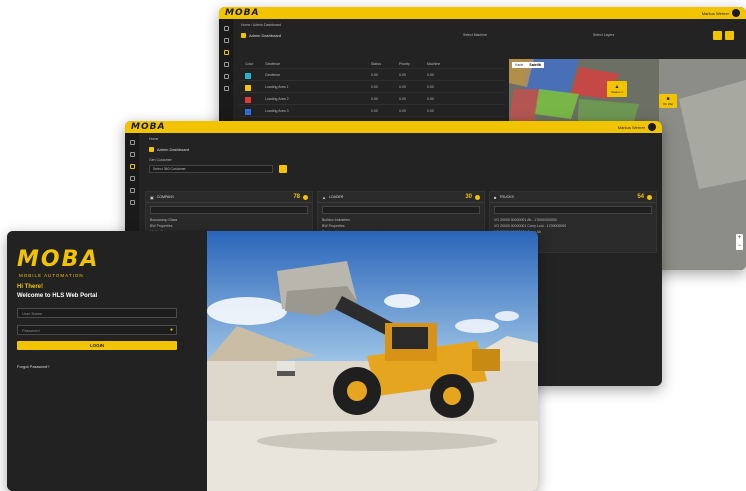 The height and width of the screenshot is (491, 746). What do you see at coordinates (277, 98) in the screenshot?
I see `row-name: Loading Area 2` at bounding box center [277, 98].